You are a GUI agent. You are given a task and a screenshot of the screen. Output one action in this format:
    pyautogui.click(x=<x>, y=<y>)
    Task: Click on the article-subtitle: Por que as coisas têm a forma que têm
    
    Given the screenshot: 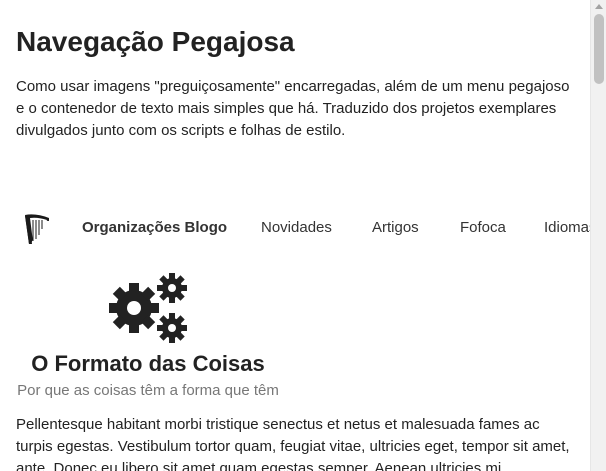 What is the action you would take?
    pyautogui.click(x=148, y=390)
    